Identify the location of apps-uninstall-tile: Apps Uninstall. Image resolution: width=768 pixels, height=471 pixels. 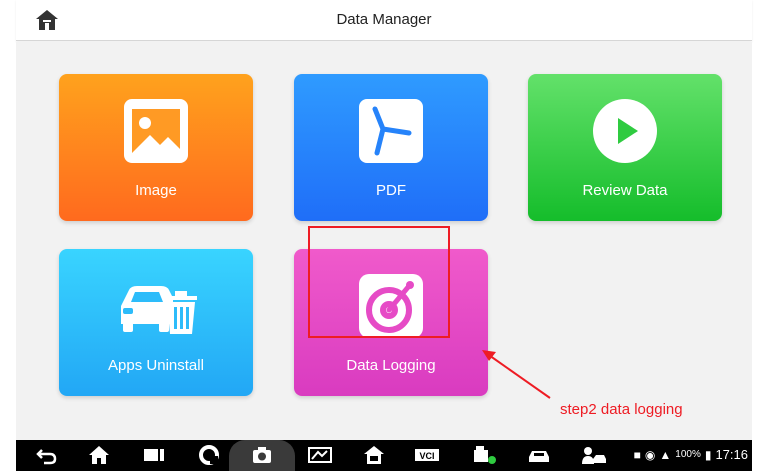
(156, 322).